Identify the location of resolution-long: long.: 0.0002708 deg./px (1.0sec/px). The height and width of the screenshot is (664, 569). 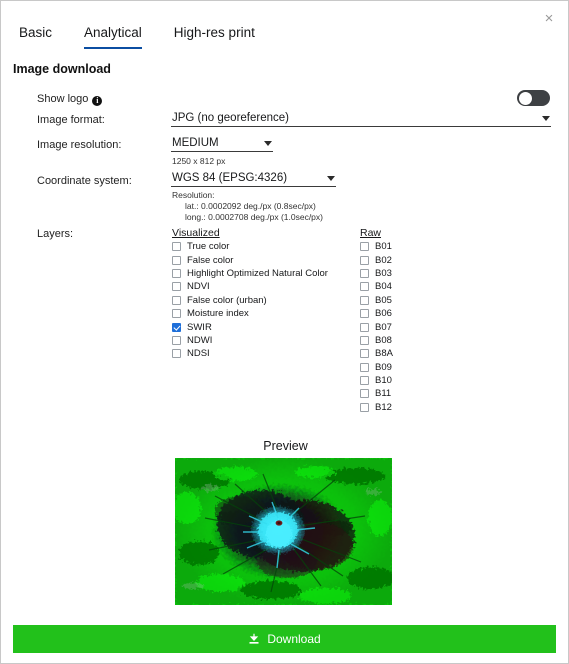
(254, 217).